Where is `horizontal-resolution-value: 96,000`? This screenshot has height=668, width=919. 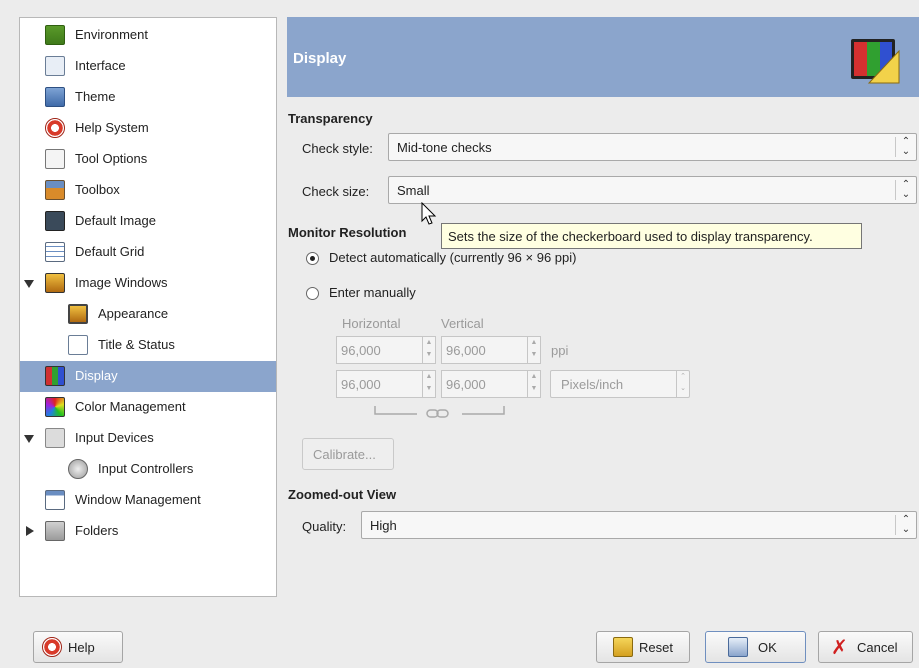 horizontal-resolution-value: 96,000 is located at coordinates (361, 384).